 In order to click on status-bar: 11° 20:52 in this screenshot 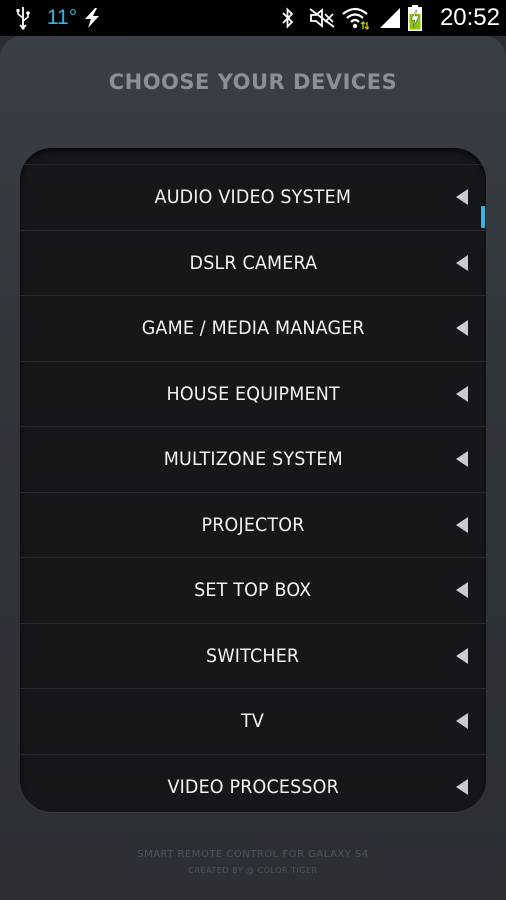, I will do `click(253, 18)`.